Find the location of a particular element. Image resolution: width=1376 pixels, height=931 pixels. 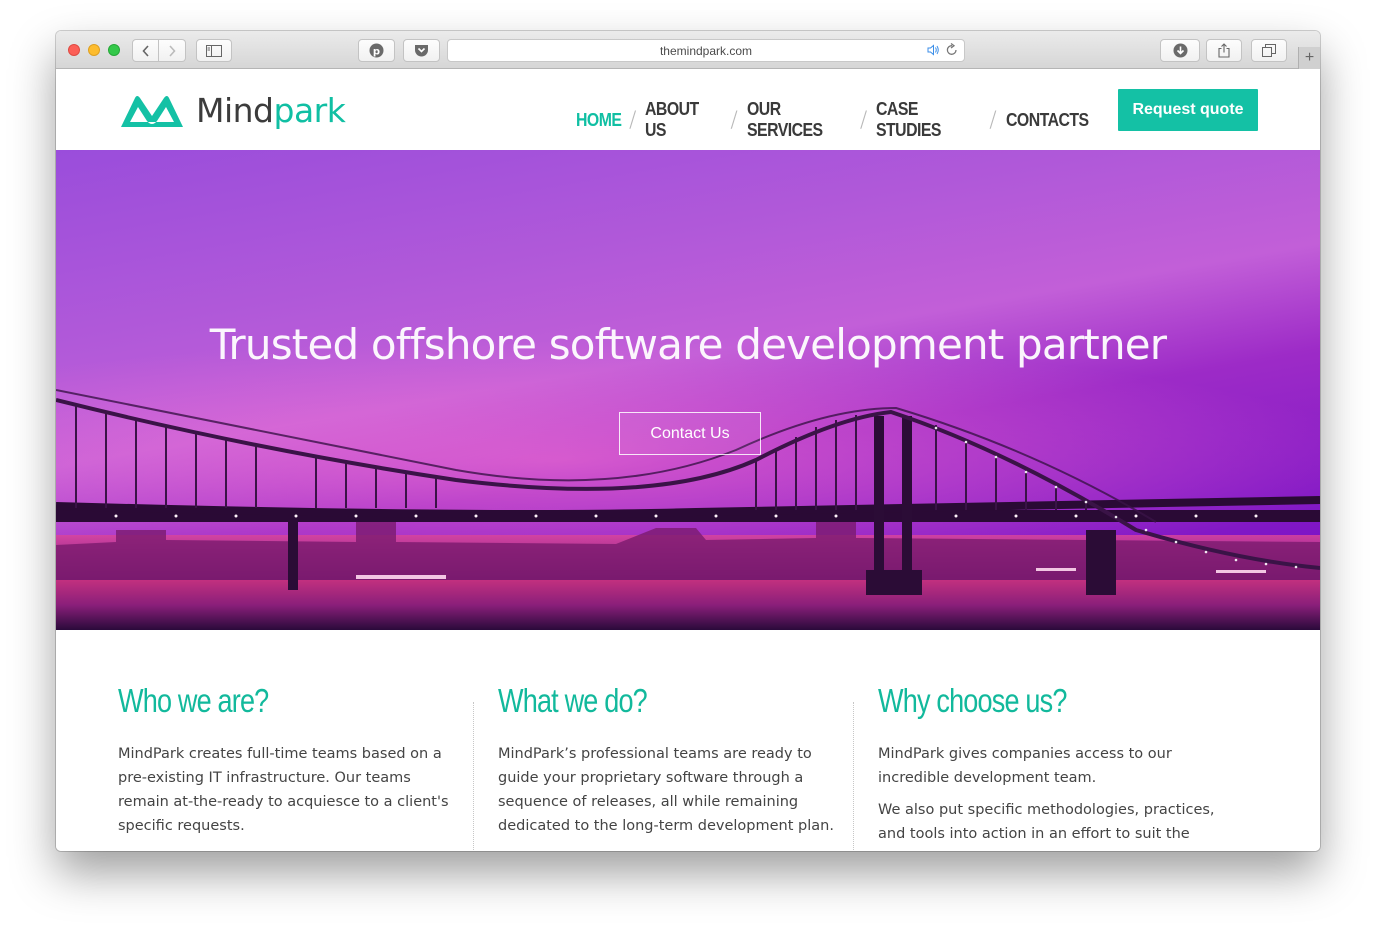

history-buttons is located at coordinates (159, 50).